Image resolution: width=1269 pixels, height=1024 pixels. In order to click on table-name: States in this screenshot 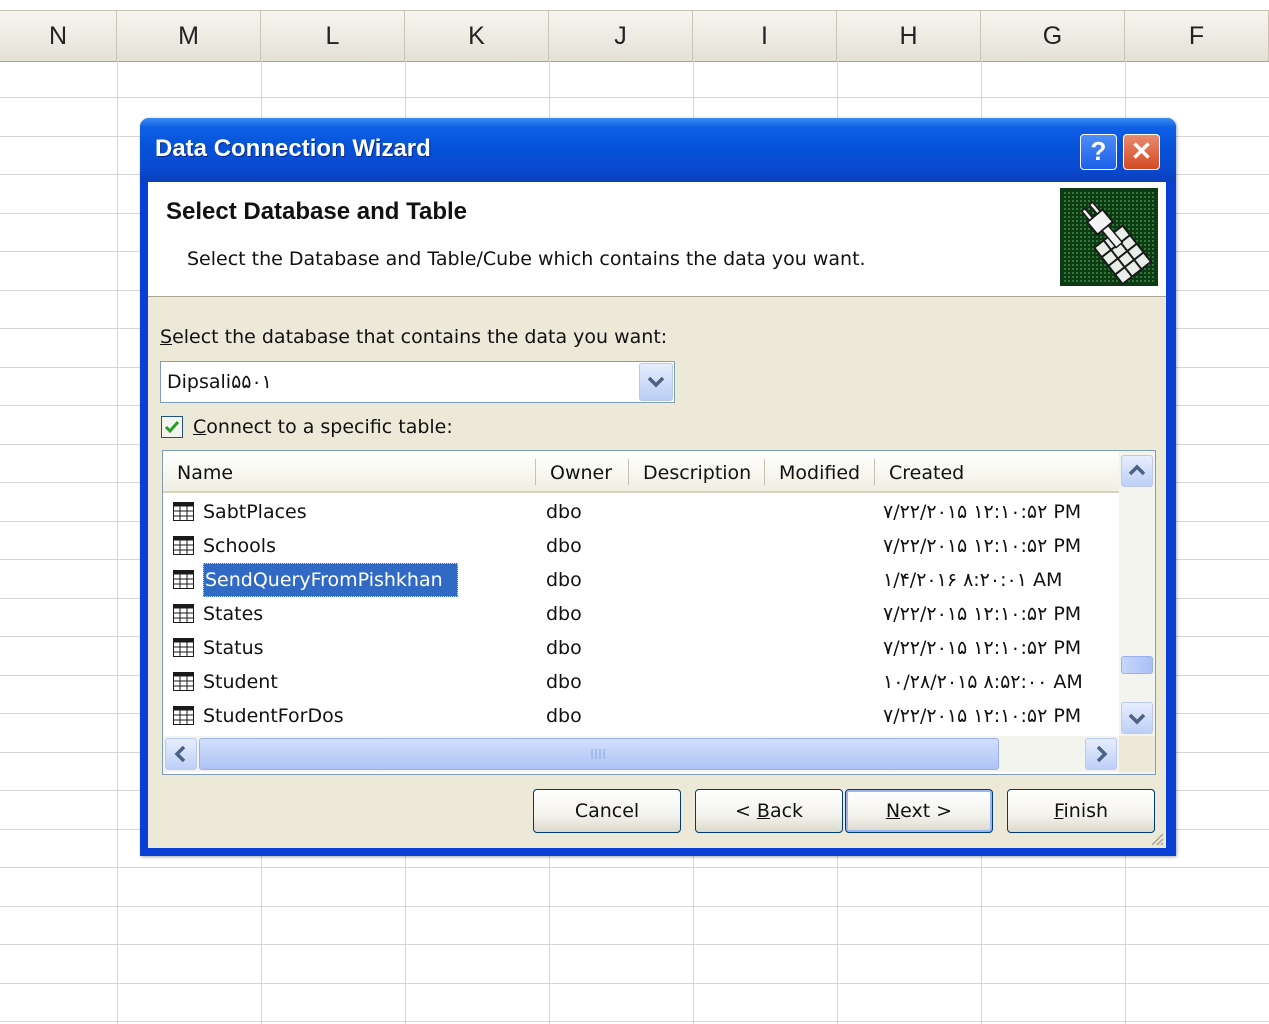, I will do `click(233, 614)`.